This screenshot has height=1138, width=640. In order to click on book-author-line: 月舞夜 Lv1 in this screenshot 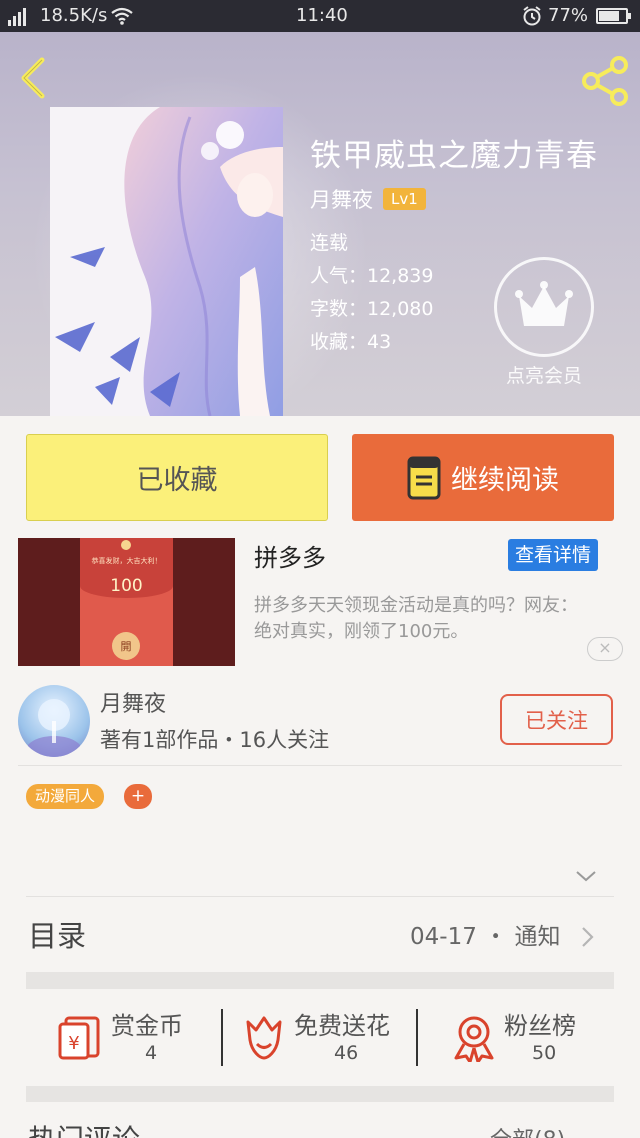, I will do `click(368, 199)`.